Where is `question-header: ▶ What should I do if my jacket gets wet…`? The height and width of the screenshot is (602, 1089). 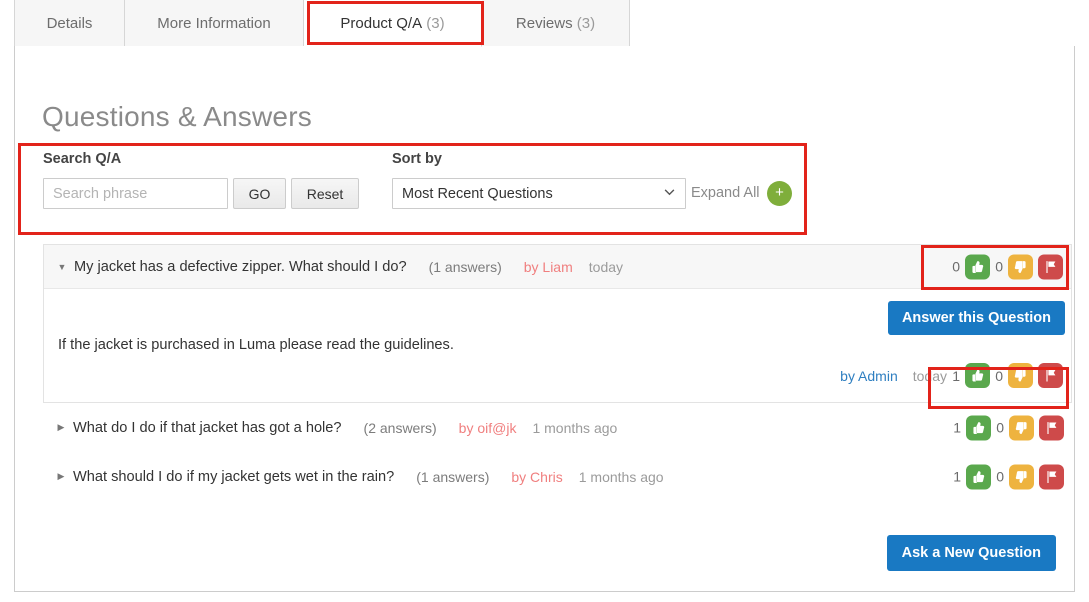 question-header: ▶ What should I do if my jacket gets wet… is located at coordinates (557, 476).